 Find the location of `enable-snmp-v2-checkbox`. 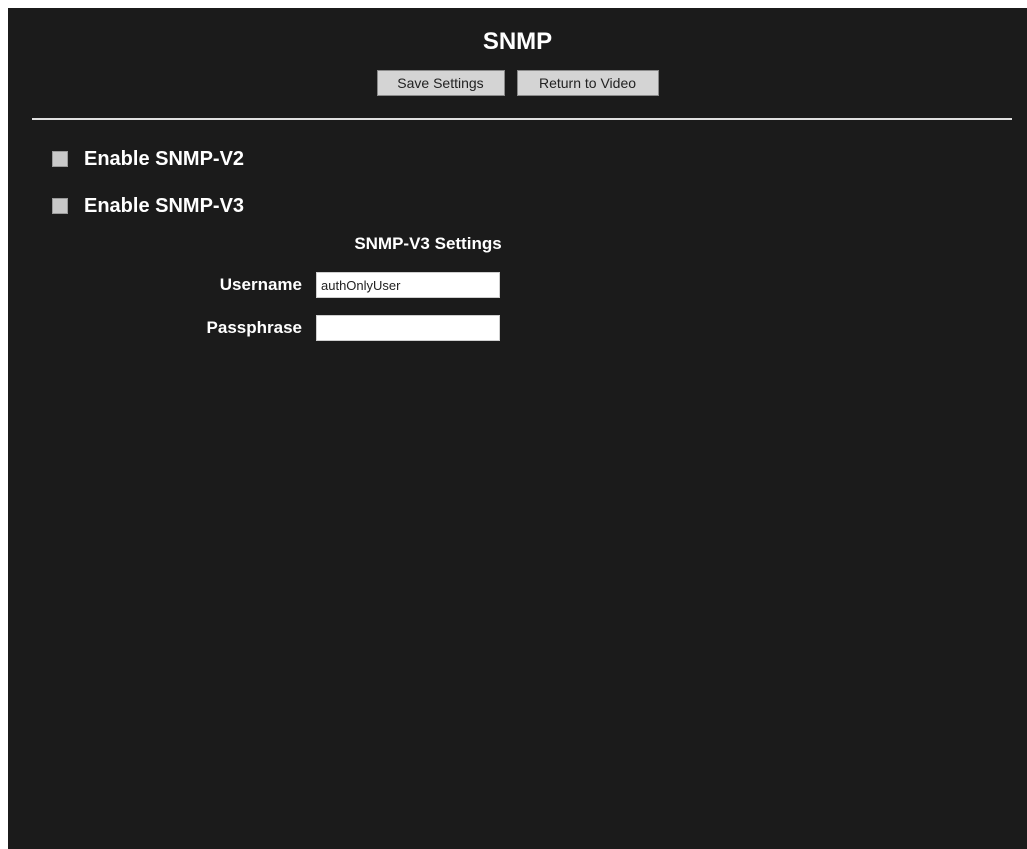

enable-snmp-v2-checkbox is located at coordinates (60, 159).